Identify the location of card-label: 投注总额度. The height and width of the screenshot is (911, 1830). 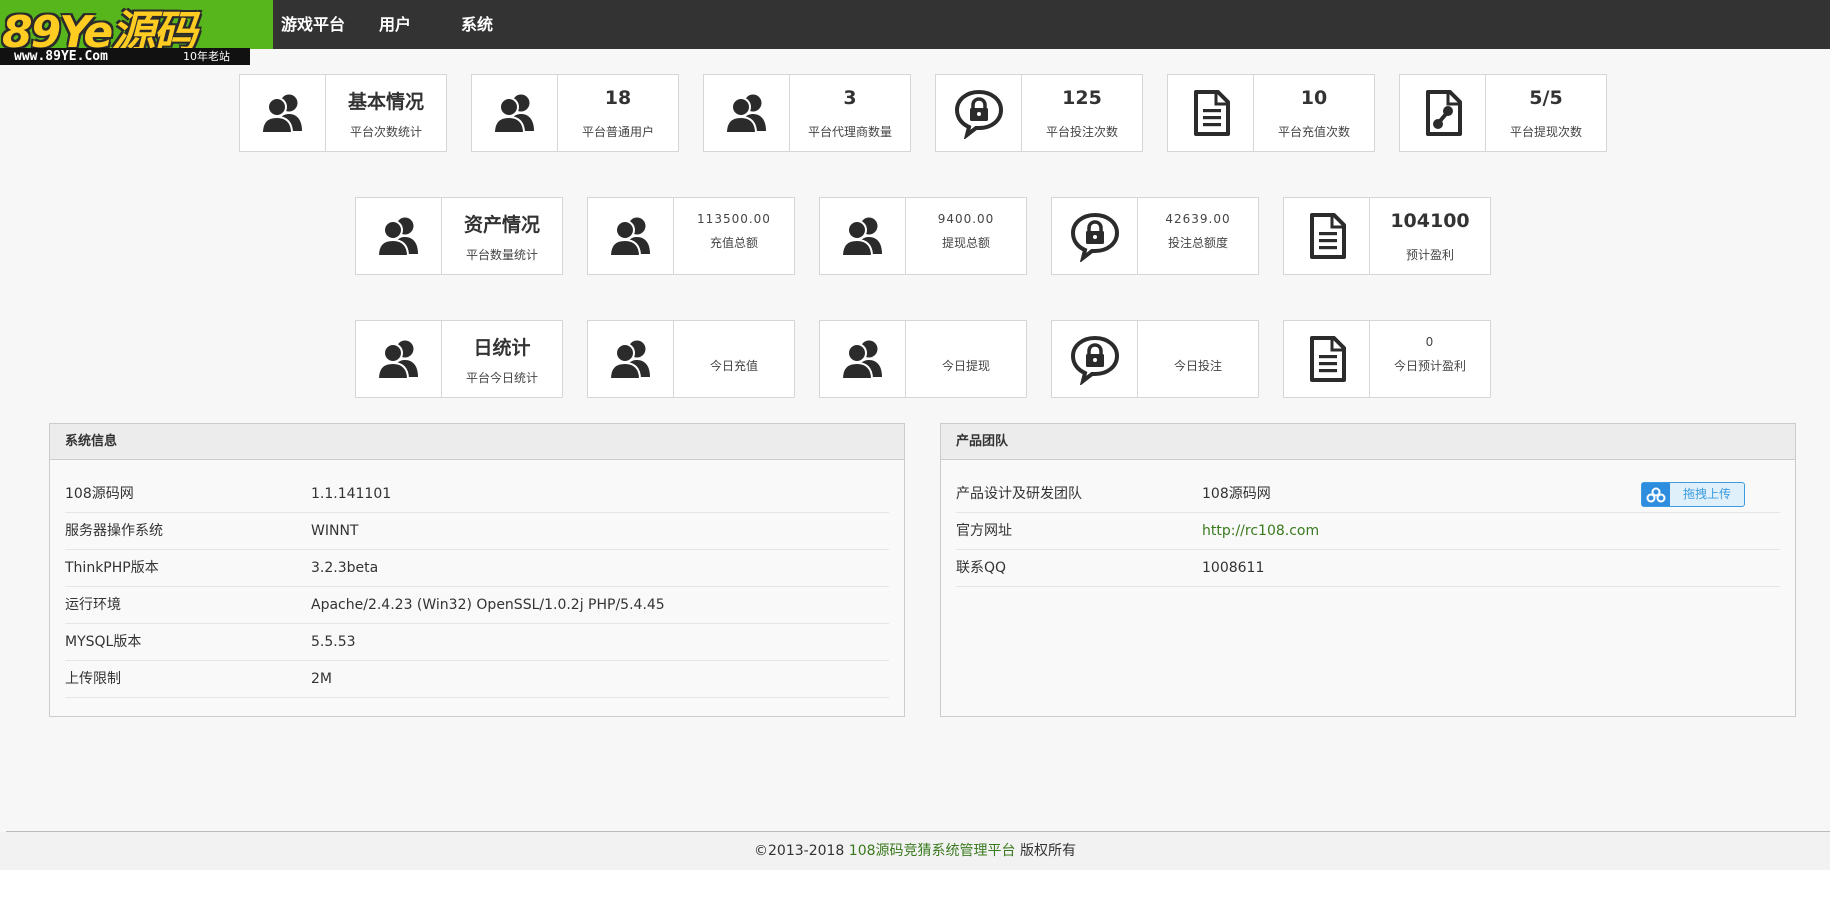
(1197, 243).